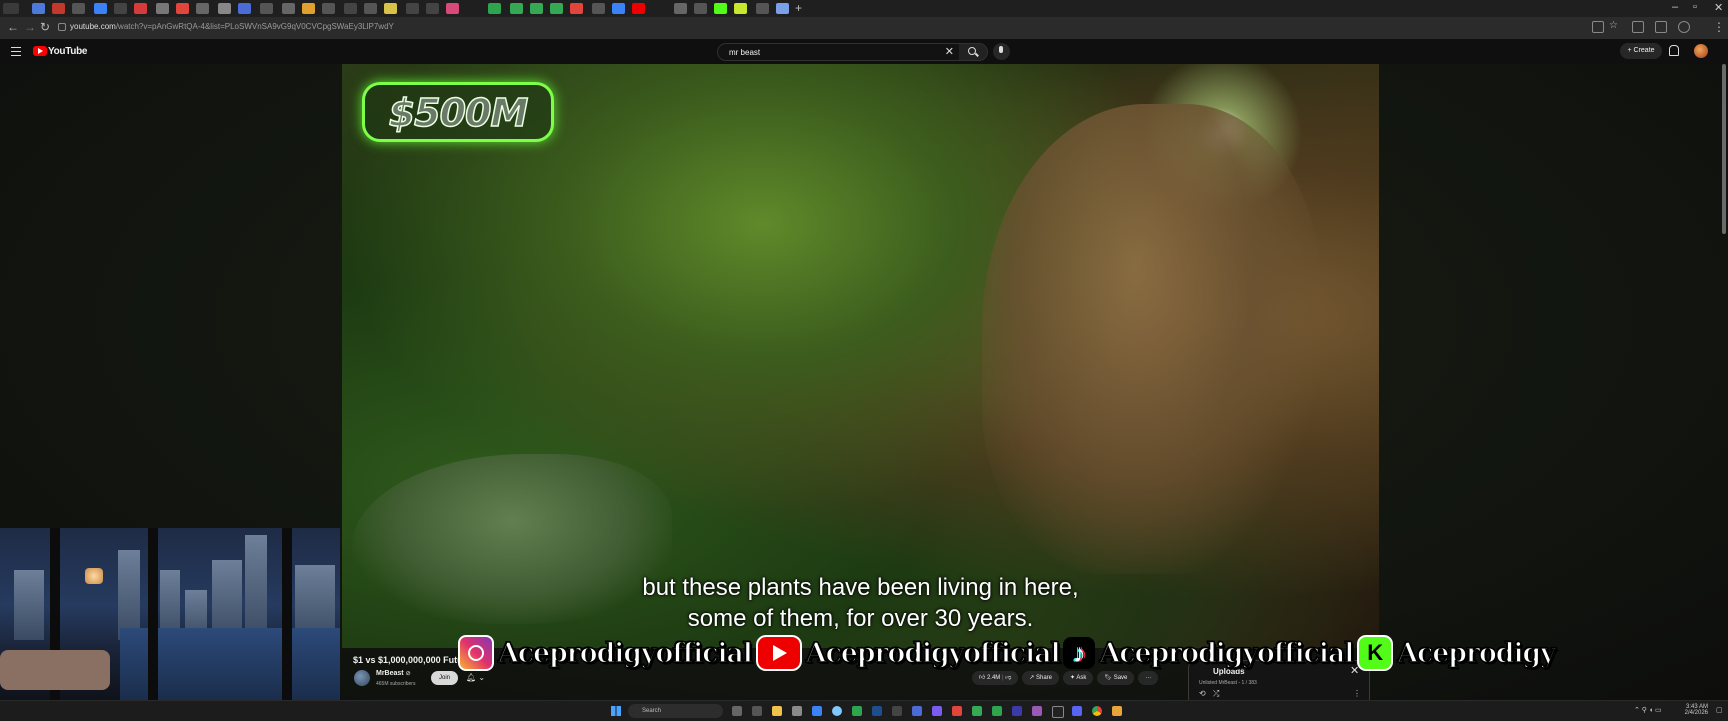 This screenshot has width=1728, height=721. I want to click on playlist-menu-icon: ⋮, so click(1357, 693).